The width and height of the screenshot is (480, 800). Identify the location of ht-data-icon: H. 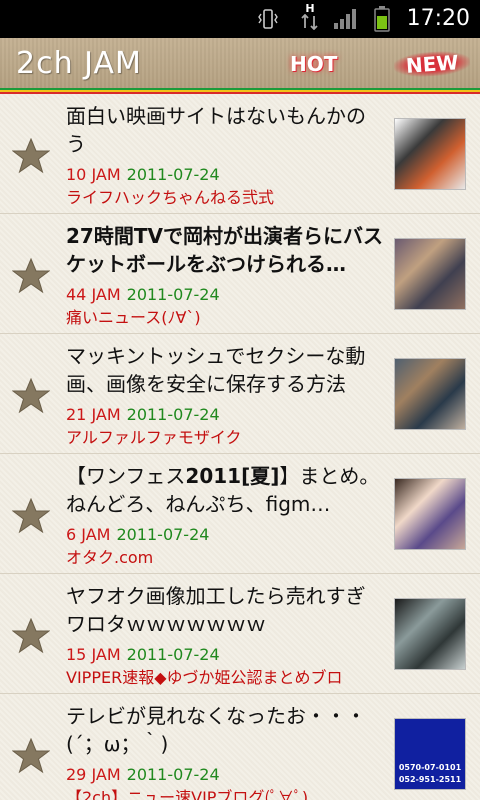
(310, 17).